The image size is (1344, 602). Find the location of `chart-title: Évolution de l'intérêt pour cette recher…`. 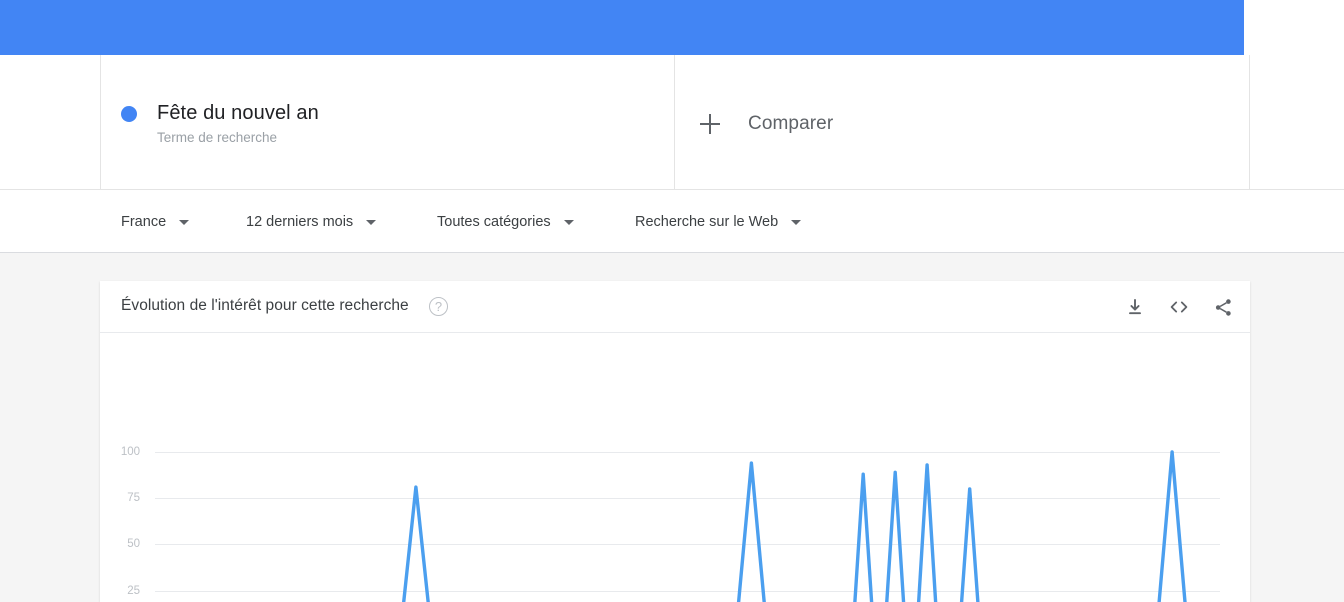

chart-title: Évolution de l'intérêt pour cette recher… is located at coordinates (265, 305).